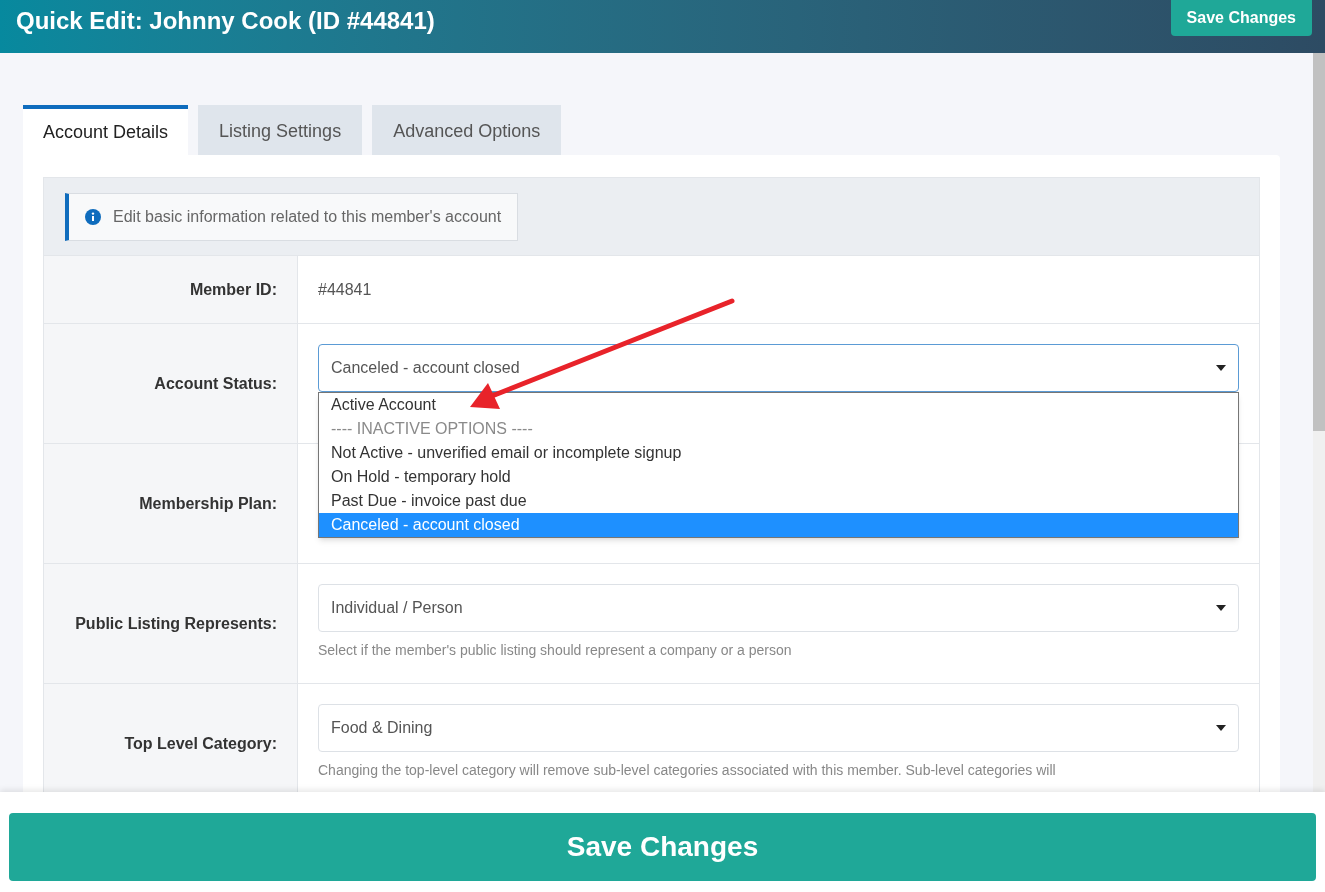  Describe the element at coordinates (208, 503) in the screenshot. I see `field-label: Membership Plan:` at that location.